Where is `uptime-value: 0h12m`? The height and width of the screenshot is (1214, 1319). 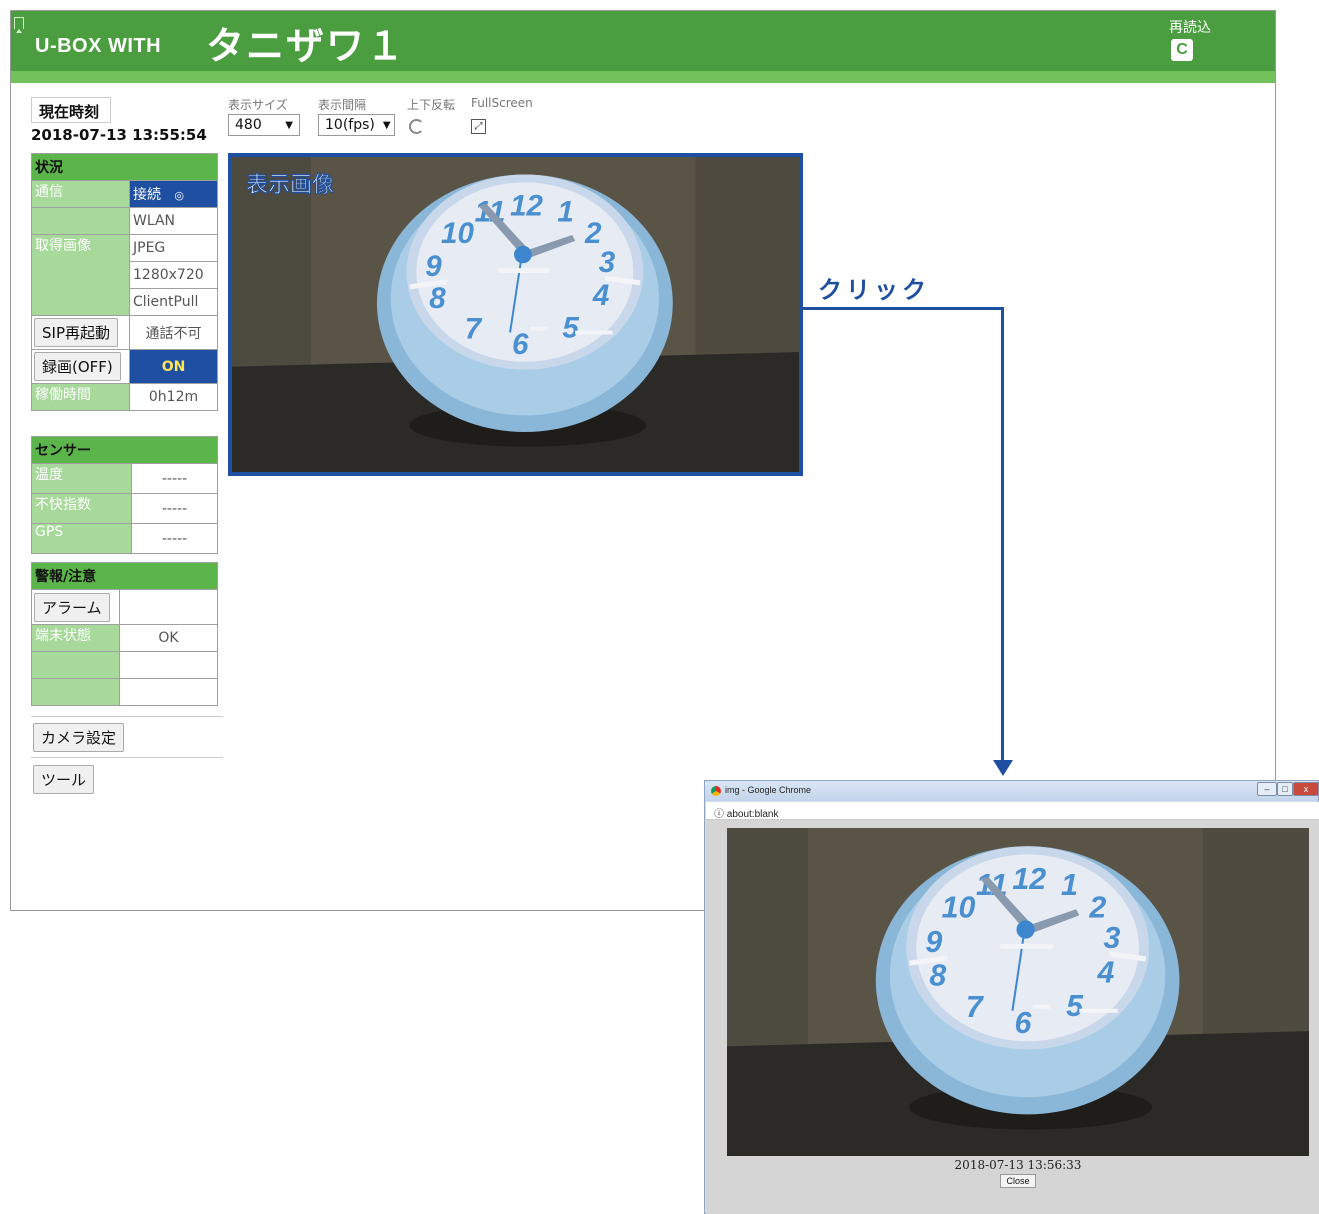 uptime-value: 0h12m is located at coordinates (173, 397).